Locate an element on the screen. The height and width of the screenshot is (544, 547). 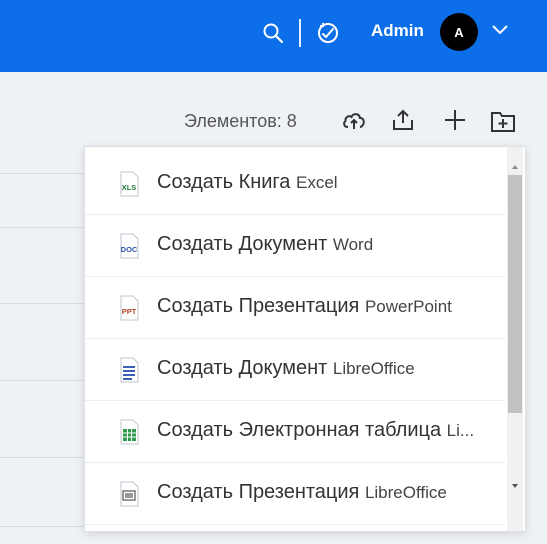
user-name: Admin is located at coordinates (397, 31).